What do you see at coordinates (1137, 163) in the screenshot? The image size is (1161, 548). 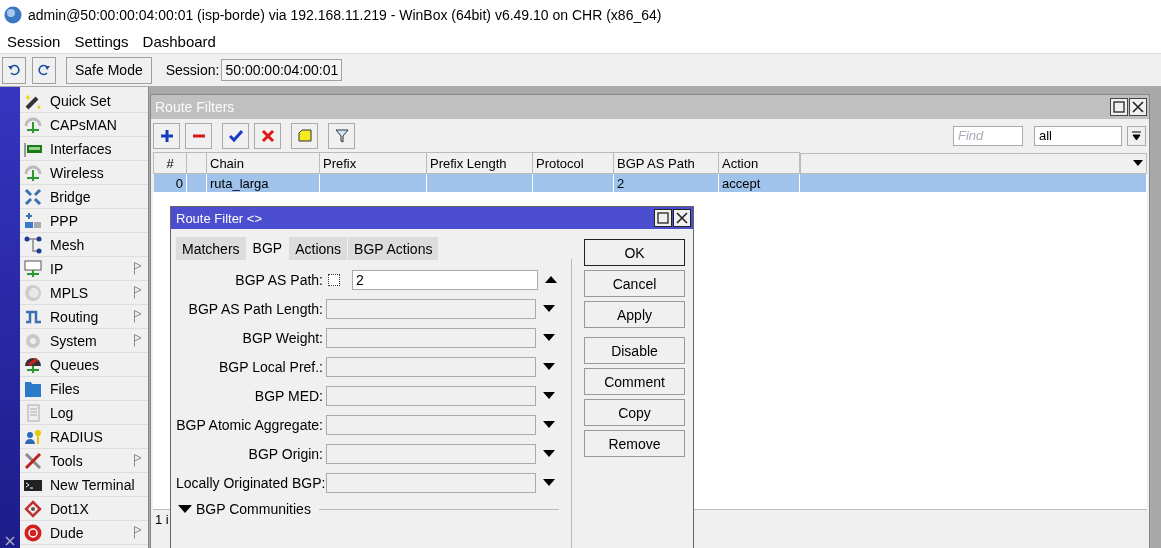 I see `column-menu-icon` at bounding box center [1137, 163].